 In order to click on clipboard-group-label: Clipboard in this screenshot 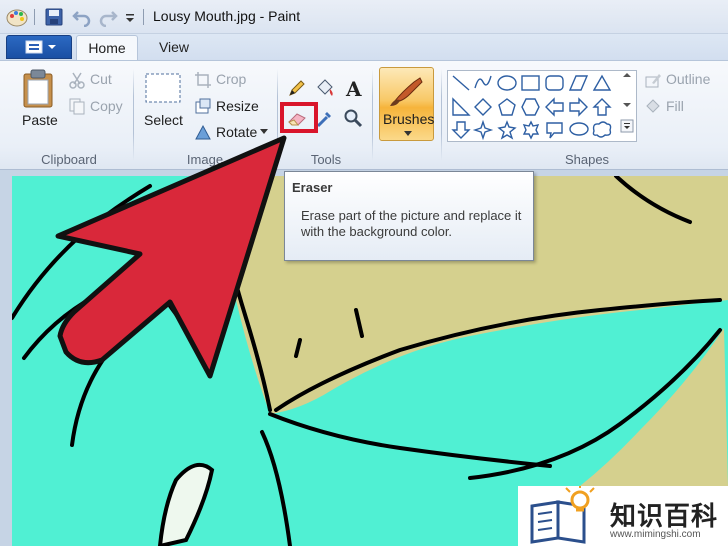, I will do `click(69, 159)`.